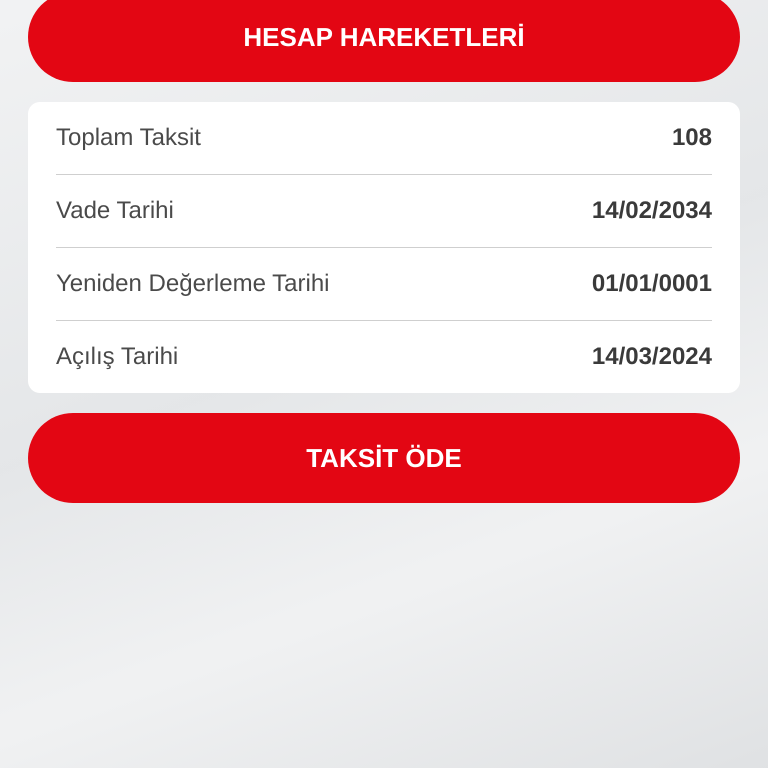  I want to click on detail-value: 14/03/2024, so click(652, 357).